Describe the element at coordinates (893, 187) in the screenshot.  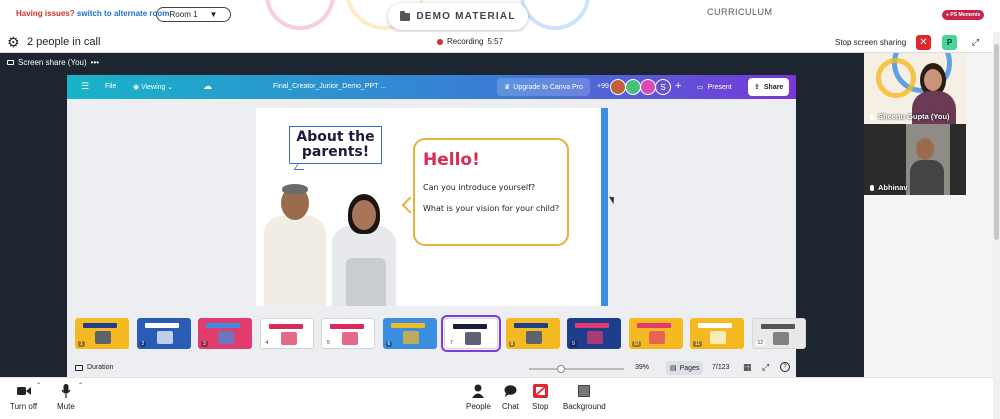
I see `participant-name-text: Abhinav` at that location.